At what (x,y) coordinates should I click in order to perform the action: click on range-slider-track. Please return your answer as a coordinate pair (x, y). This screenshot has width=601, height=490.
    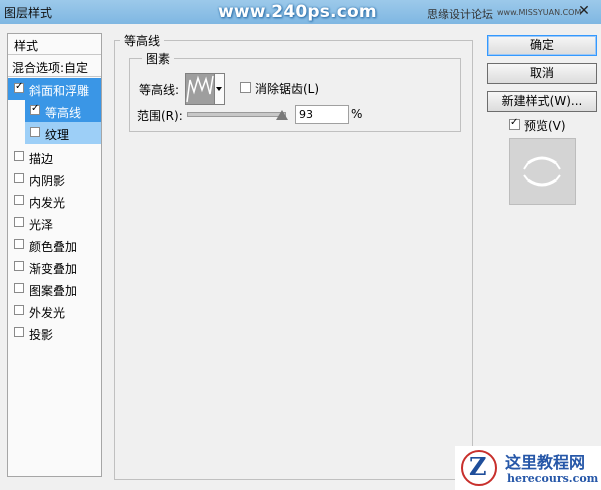
    Looking at the image, I should click on (236, 114).